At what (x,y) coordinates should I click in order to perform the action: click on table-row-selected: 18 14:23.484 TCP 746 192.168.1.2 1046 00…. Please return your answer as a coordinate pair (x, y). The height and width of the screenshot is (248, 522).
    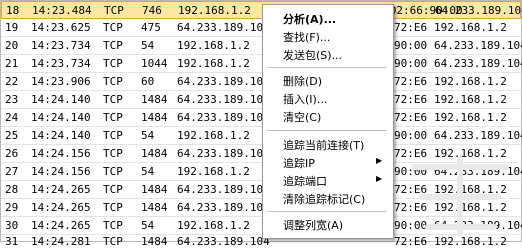
    Looking at the image, I should click on (261, 10).